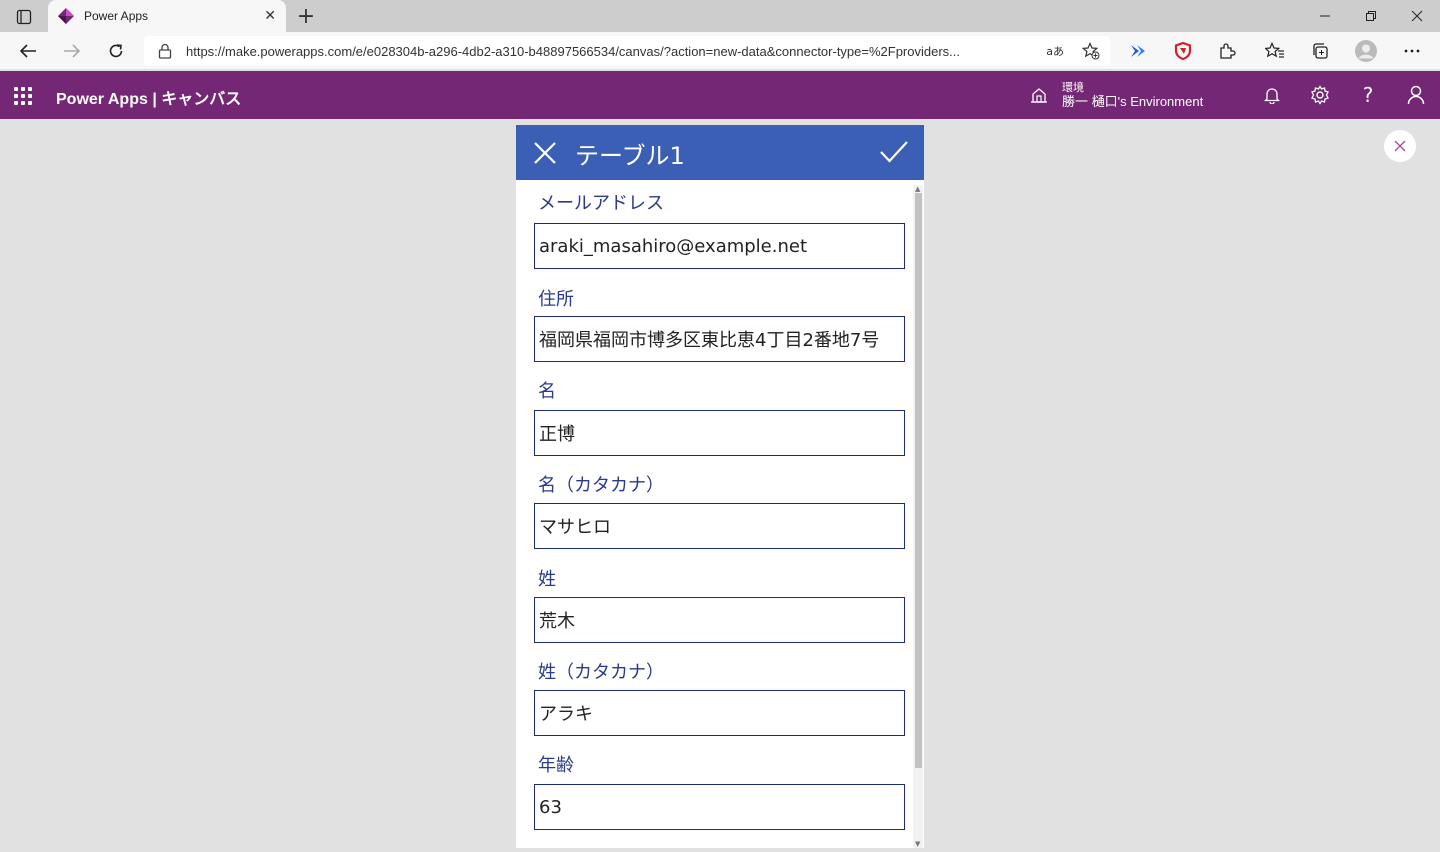 This screenshot has height=852, width=1440. I want to click on account-icon, so click(1416, 95).